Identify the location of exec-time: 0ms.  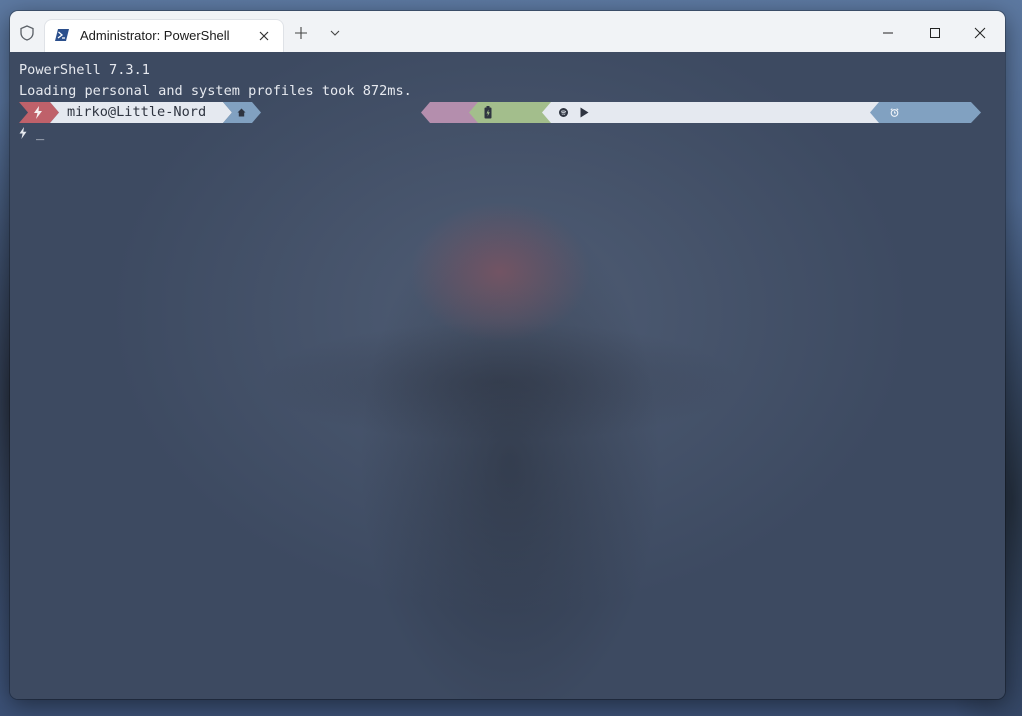
(448, 133).